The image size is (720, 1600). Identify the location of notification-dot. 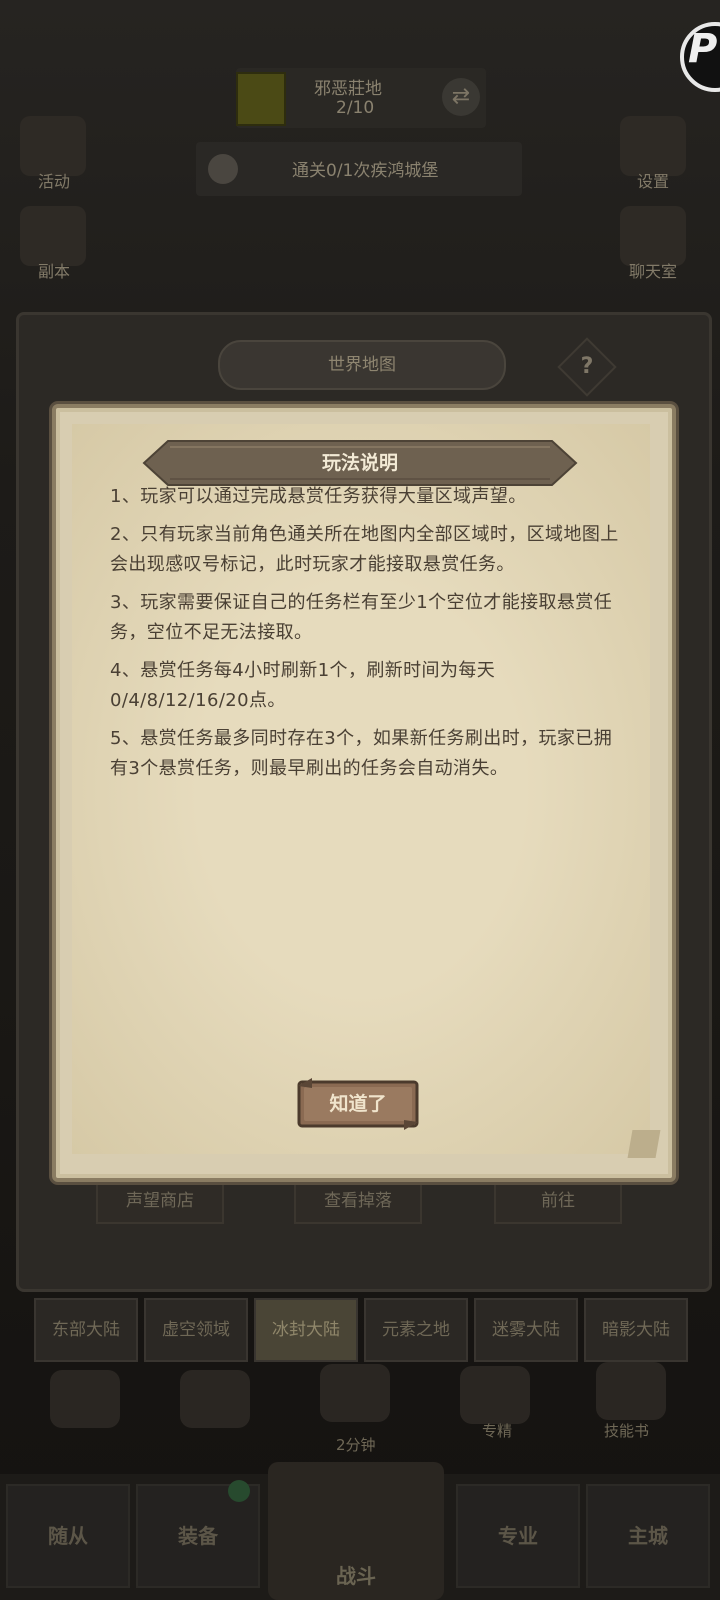
(239, 1491).